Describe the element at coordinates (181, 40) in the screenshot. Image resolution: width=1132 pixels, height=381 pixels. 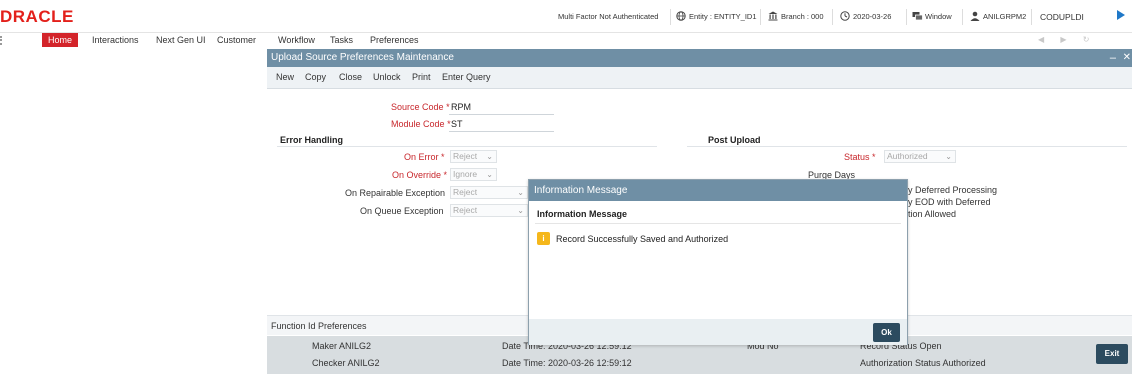
I see `nav-next-gen-ui: Next Gen UI` at that location.